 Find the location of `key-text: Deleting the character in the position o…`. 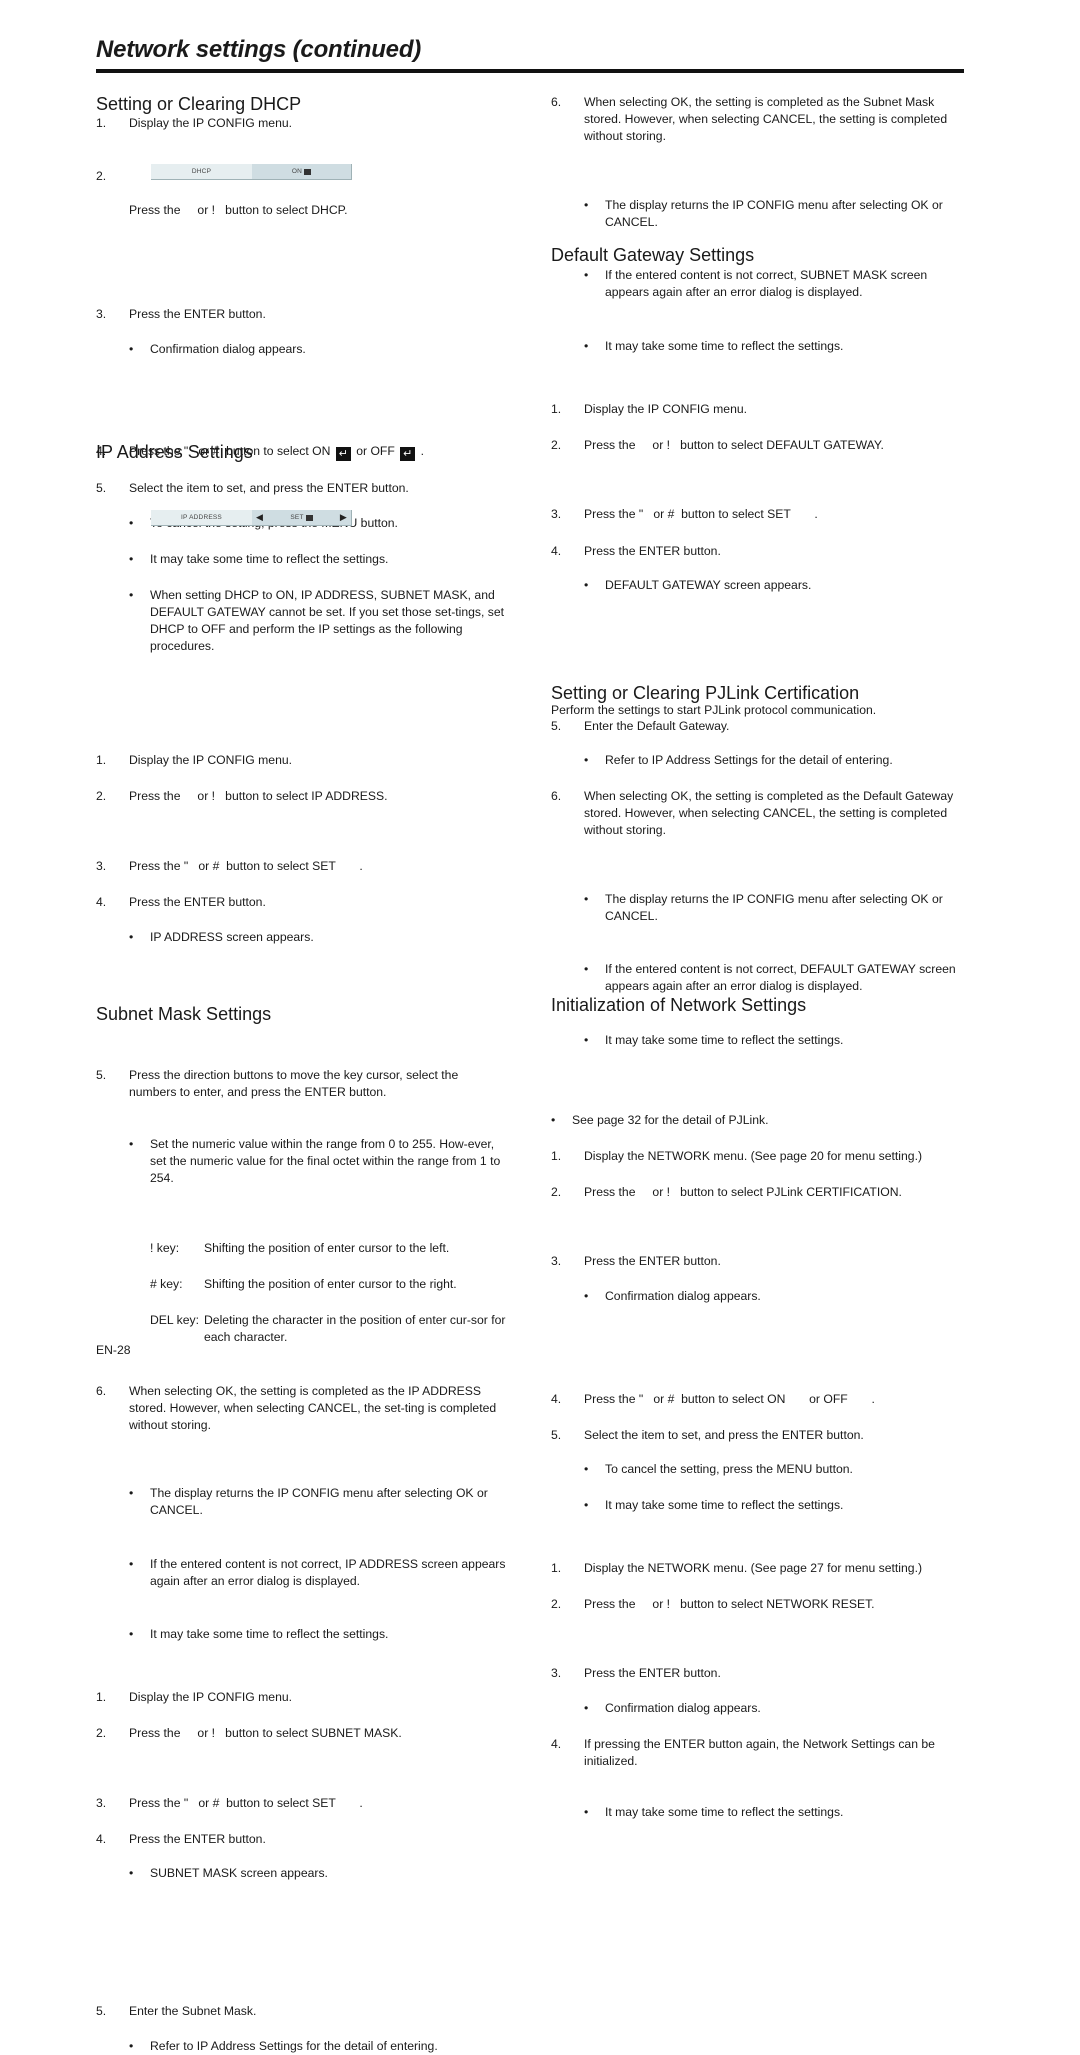

key-text: Deleting the character in the position o… is located at coordinates (355, 1328).